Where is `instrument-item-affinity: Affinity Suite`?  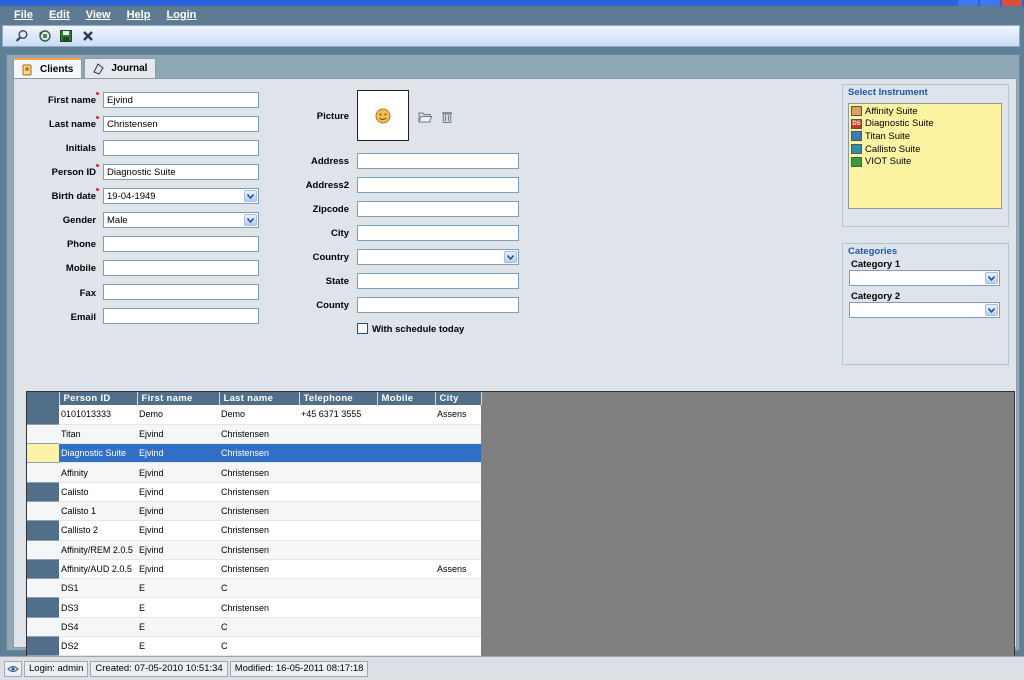 instrument-item-affinity: Affinity Suite is located at coordinates (925, 111).